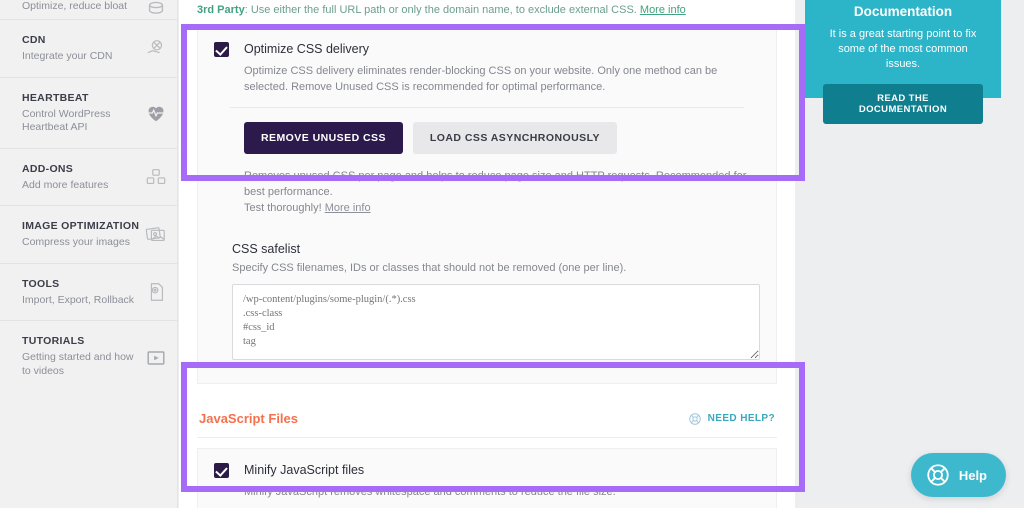 This screenshot has width=1024, height=508. I want to click on sidebar-item-title: ADD-ONS, so click(48, 168).